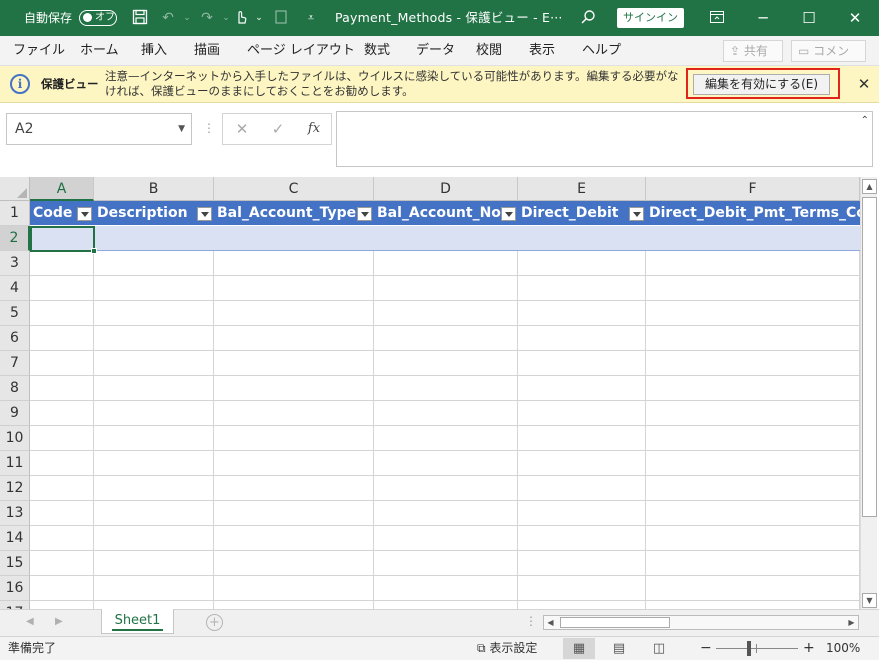 The image size is (879, 660). Describe the element at coordinates (242, 129) in the screenshot. I see `cancel-icon: ✕` at that location.